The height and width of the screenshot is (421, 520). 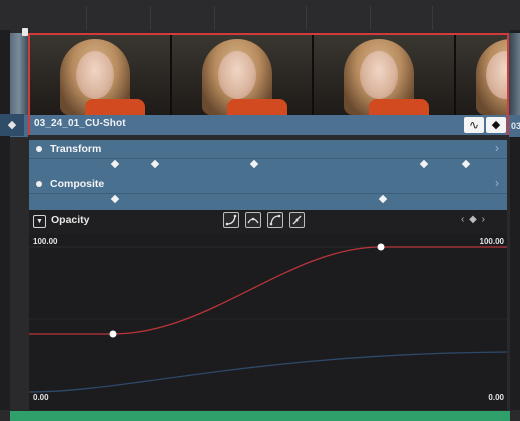 I want to click on transform-keyframe-track: Transform ›, so click(x=268, y=157).